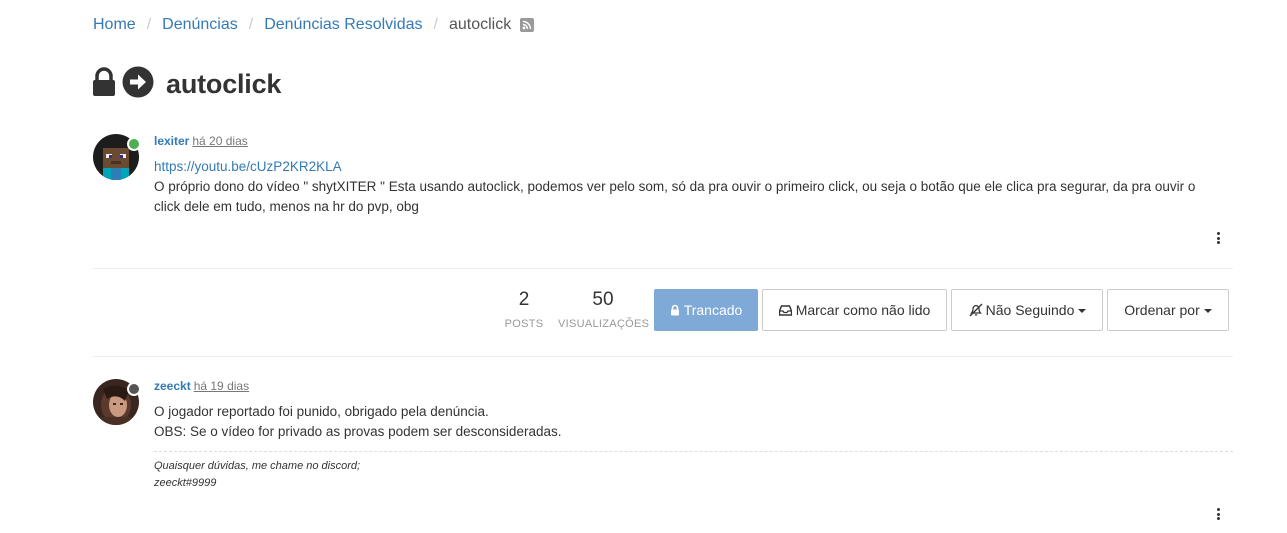 This screenshot has width=1287, height=533. I want to click on breadcrumb-denuncias: Denúncias, so click(200, 25).